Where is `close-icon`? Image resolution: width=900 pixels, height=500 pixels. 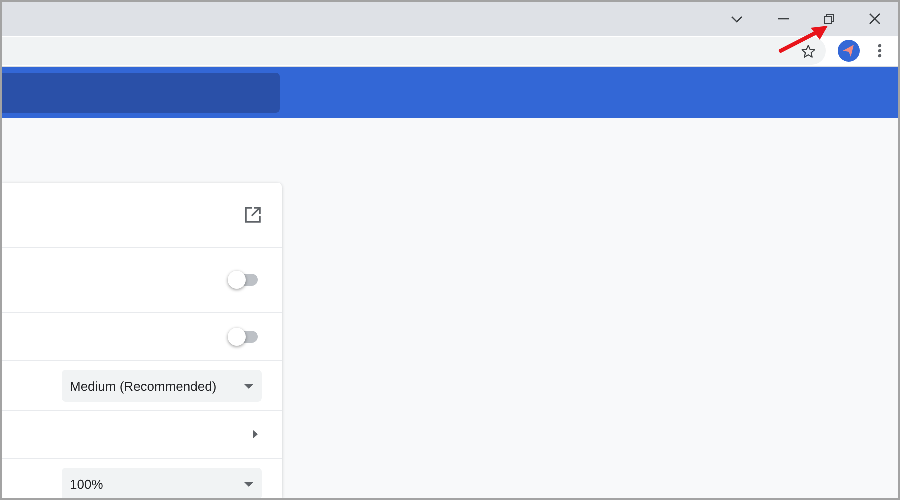
close-icon is located at coordinates (875, 19).